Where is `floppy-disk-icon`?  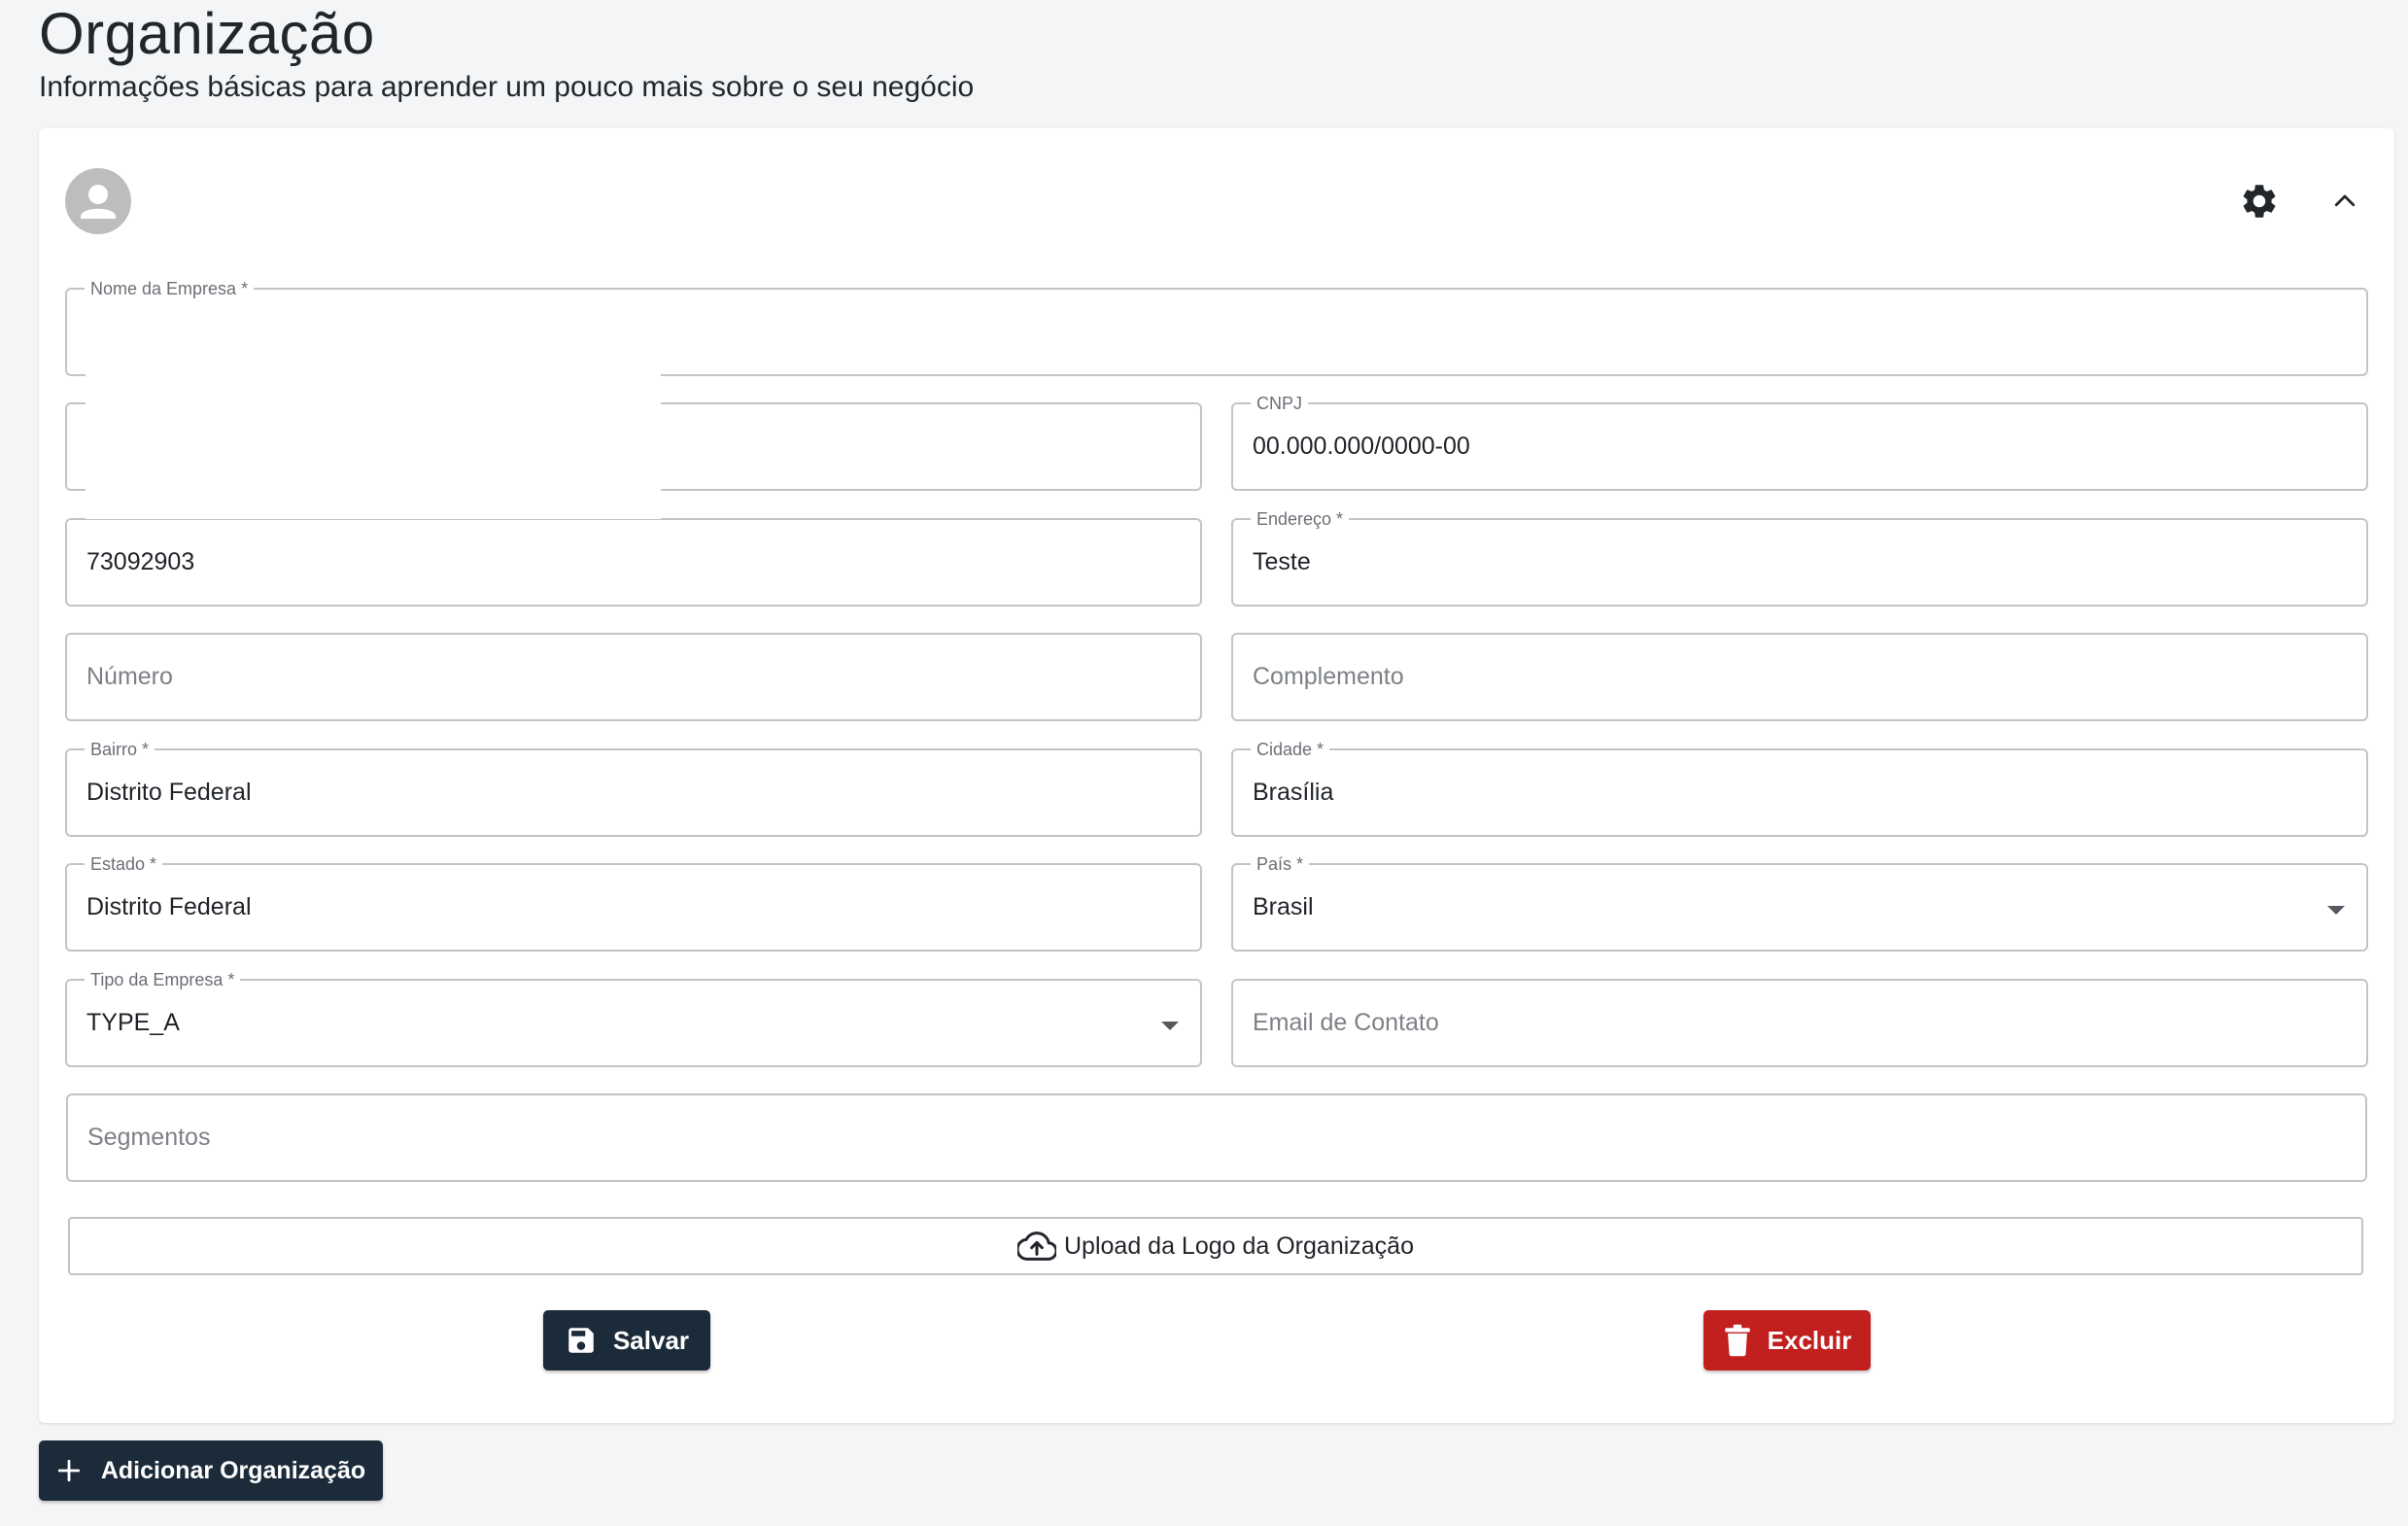 floppy-disk-icon is located at coordinates (581, 1340).